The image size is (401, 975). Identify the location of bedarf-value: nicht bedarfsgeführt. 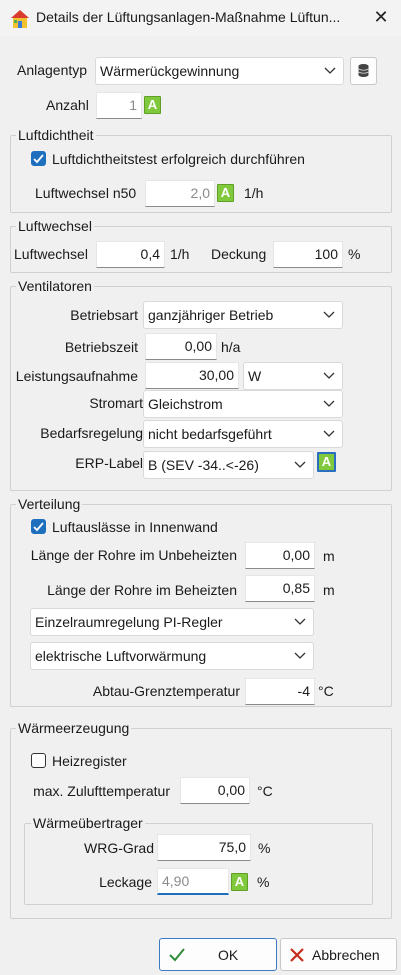
(210, 434).